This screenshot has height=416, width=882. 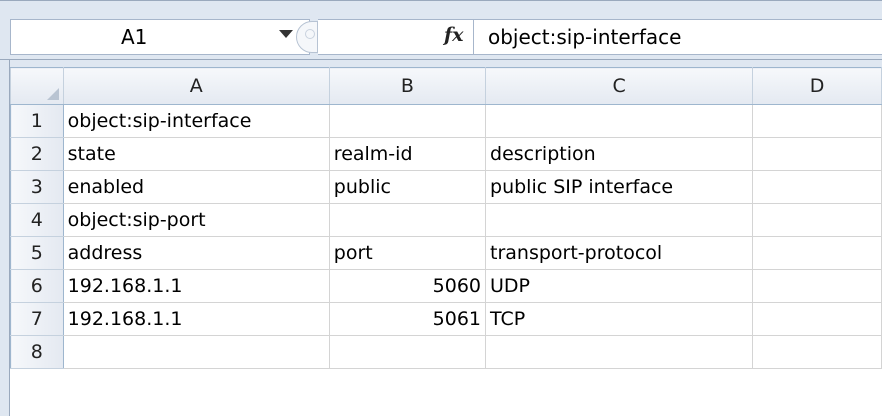 I want to click on grid-left-edge, so click(x=5, y=238).